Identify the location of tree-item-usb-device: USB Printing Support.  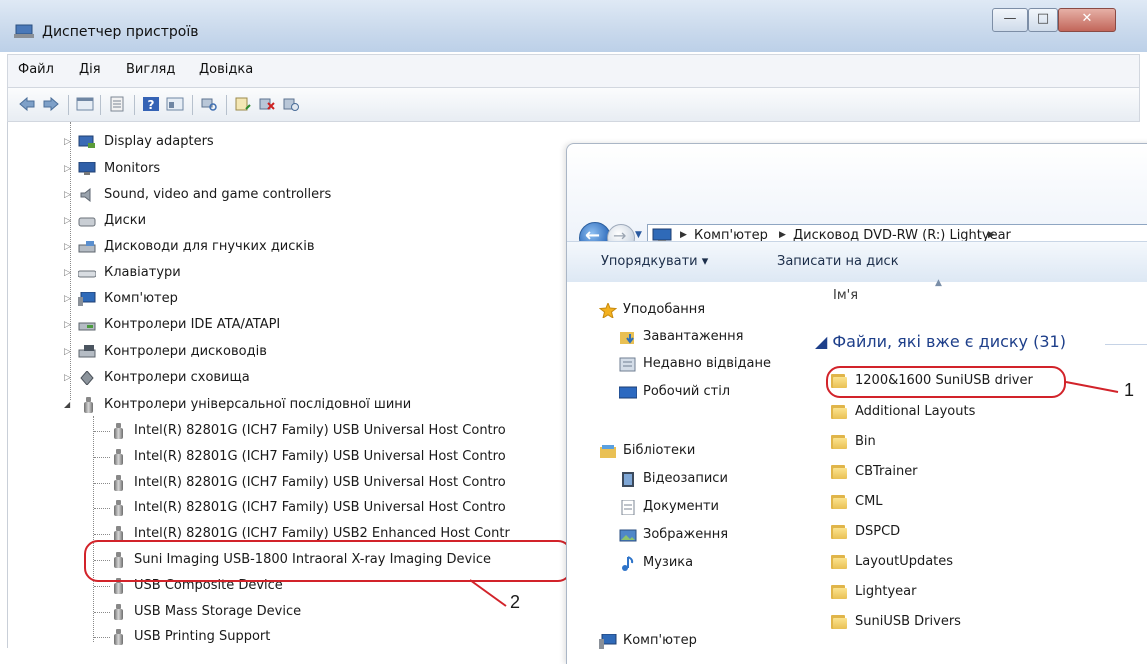
(334, 637).